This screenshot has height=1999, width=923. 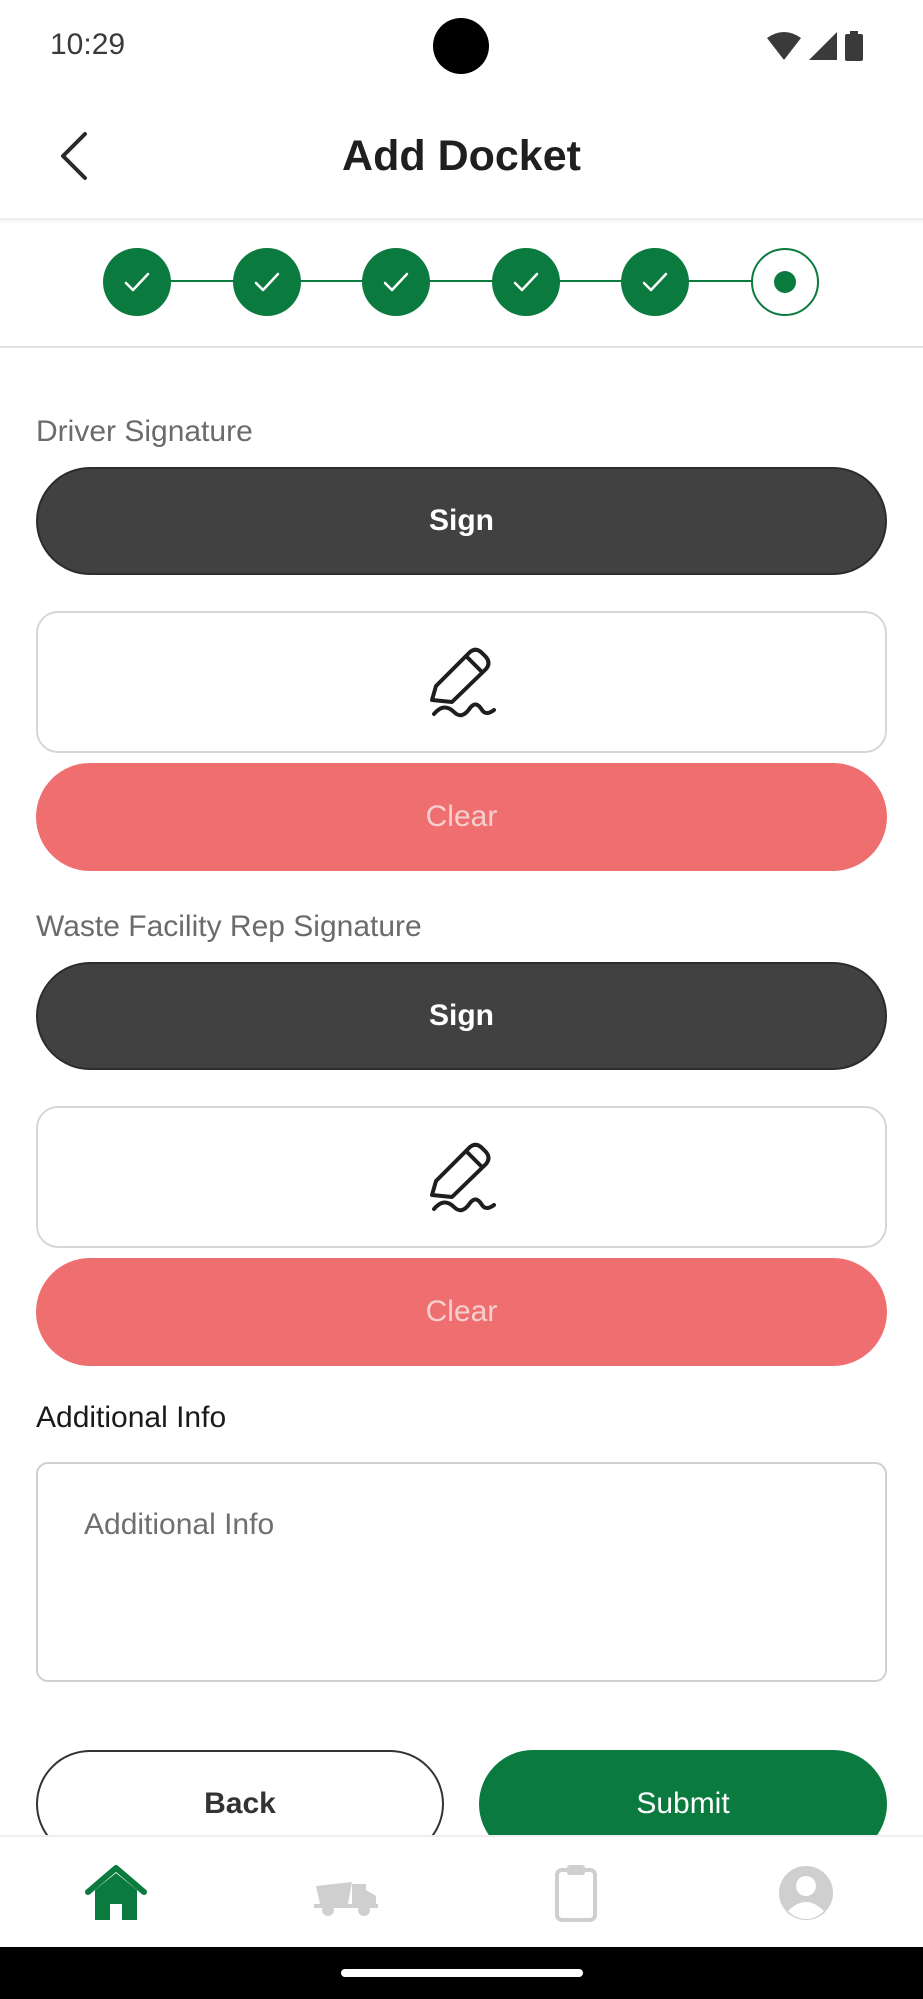 I want to click on facility-signature-pad, so click(x=461, y=1177).